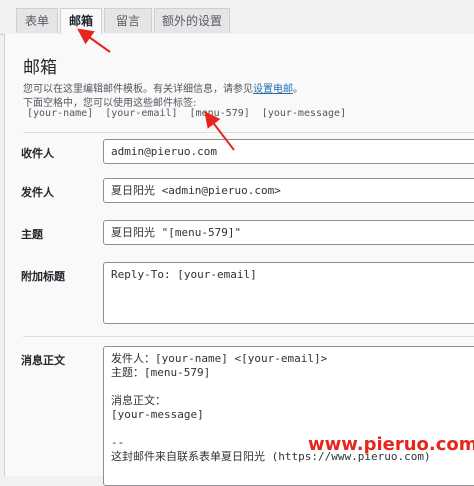 The width and height of the screenshot is (474, 486). Describe the element at coordinates (273, 89) in the screenshot. I see `mail-settings-link: 设置电邮` at that location.